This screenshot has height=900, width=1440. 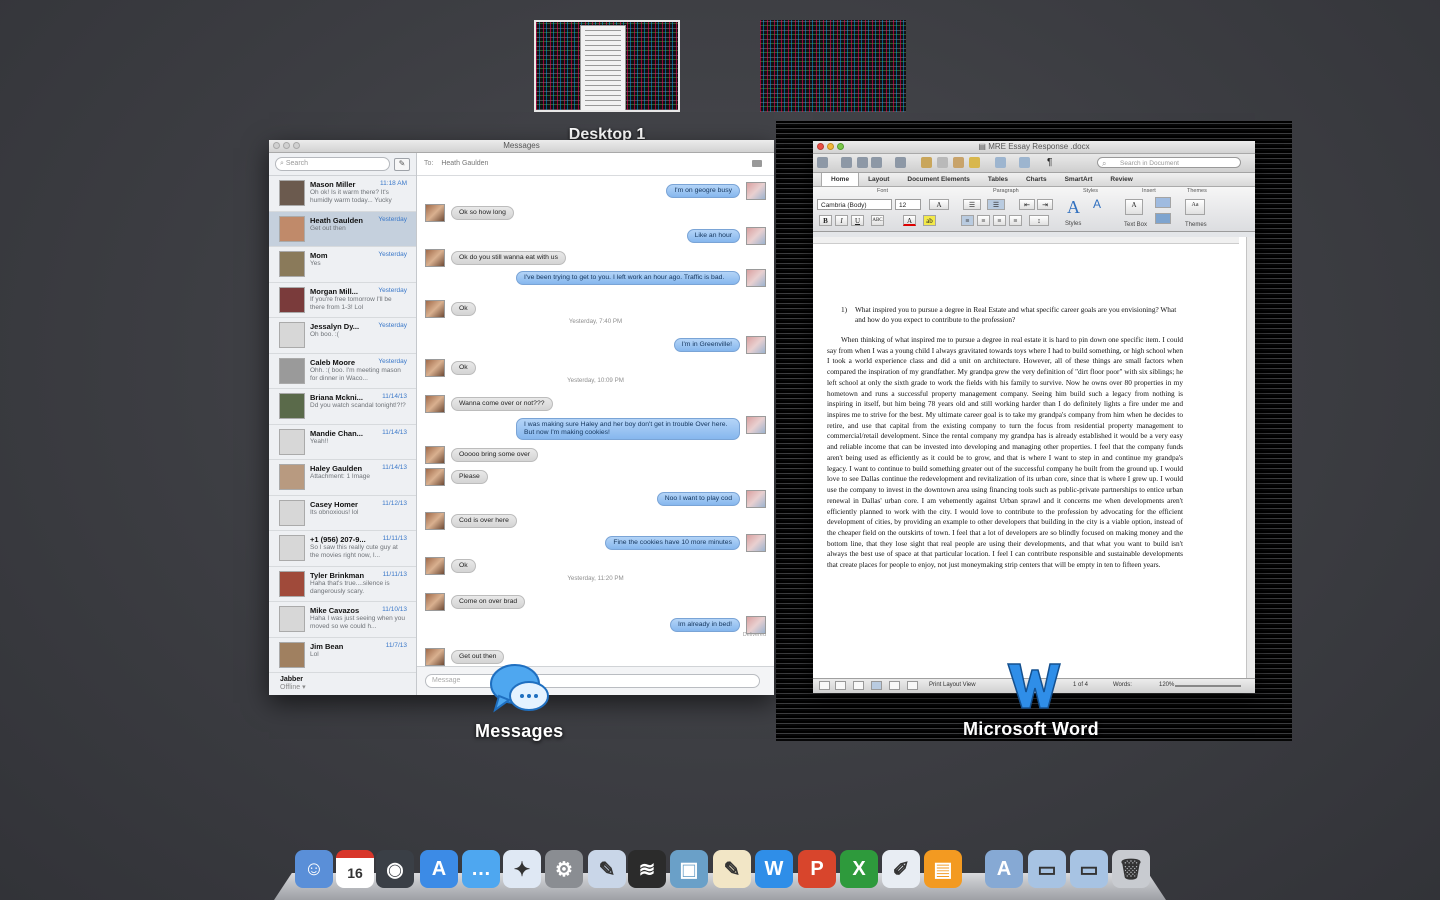 I want to click on justify-button: ≡, so click(x=1015, y=220).